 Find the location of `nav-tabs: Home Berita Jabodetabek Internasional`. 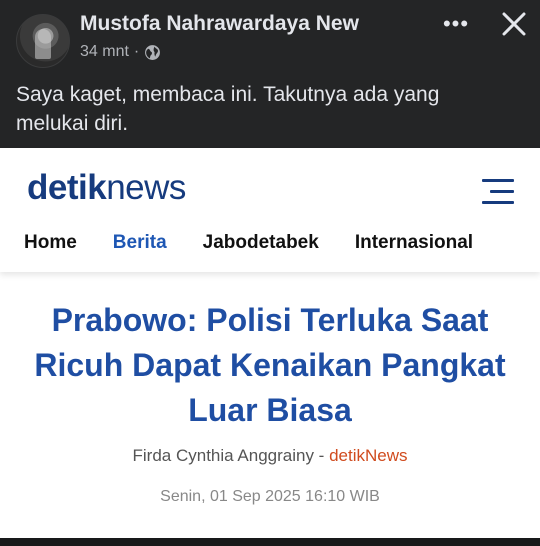

nav-tabs: Home Berita Jabodetabek Internasional is located at coordinates (266, 243).